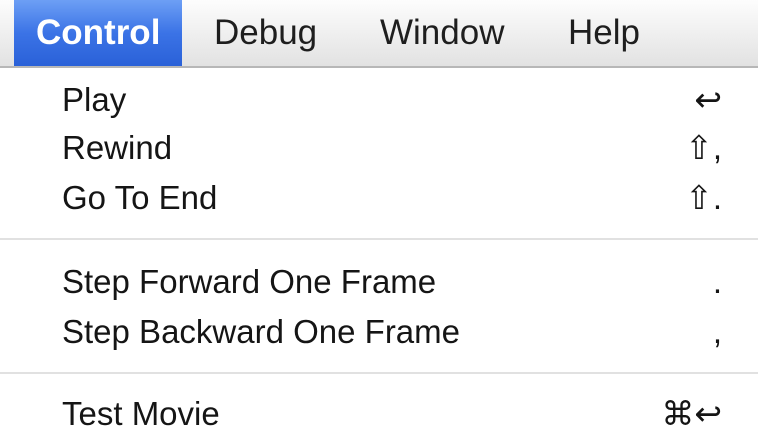  What do you see at coordinates (379, 148) in the screenshot?
I see `rewind-menu-item: Rewind ⇧,` at bounding box center [379, 148].